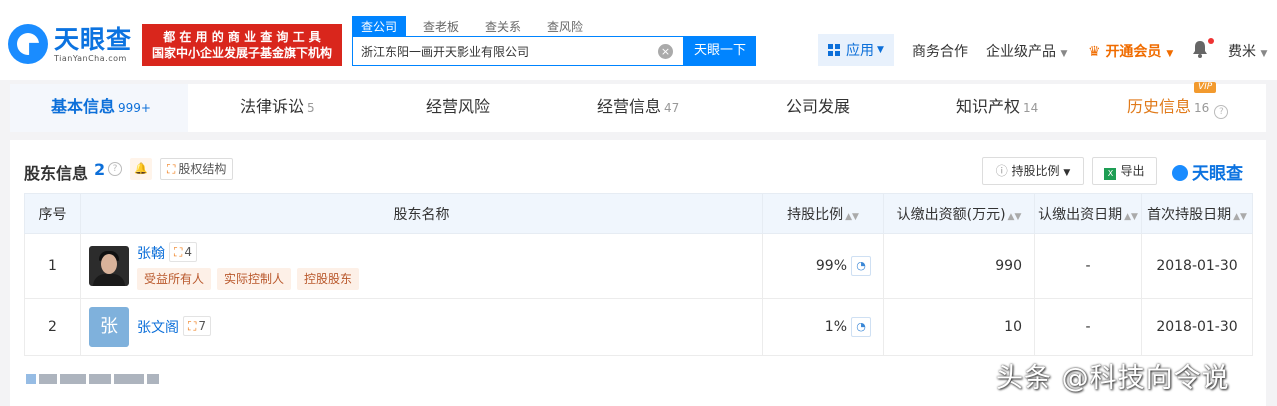 This screenshot has width=1277, height=406. Describe the element at coordinates (52, 213) in the screenshot. I see `col-index: 序号` at that location.